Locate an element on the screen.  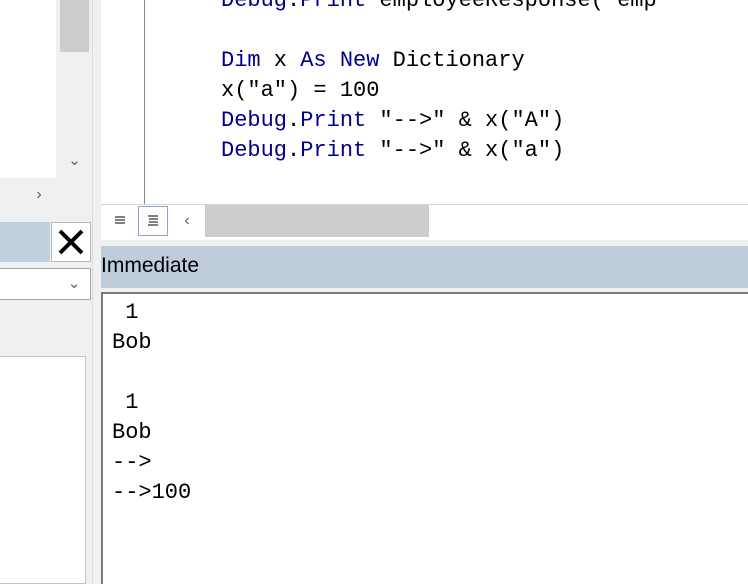
procedure-view-button is located at coordinates (120, 221).